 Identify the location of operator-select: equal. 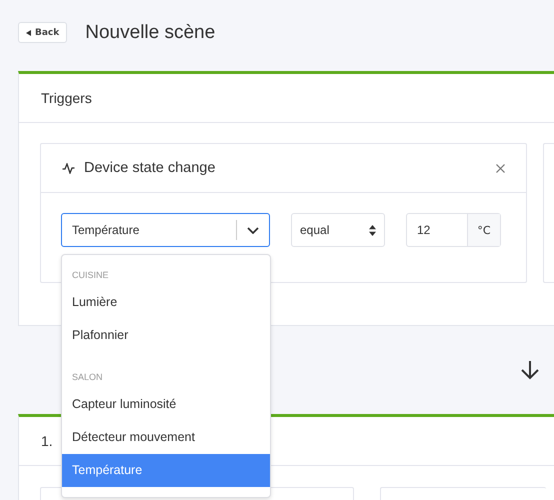
(338, 230).